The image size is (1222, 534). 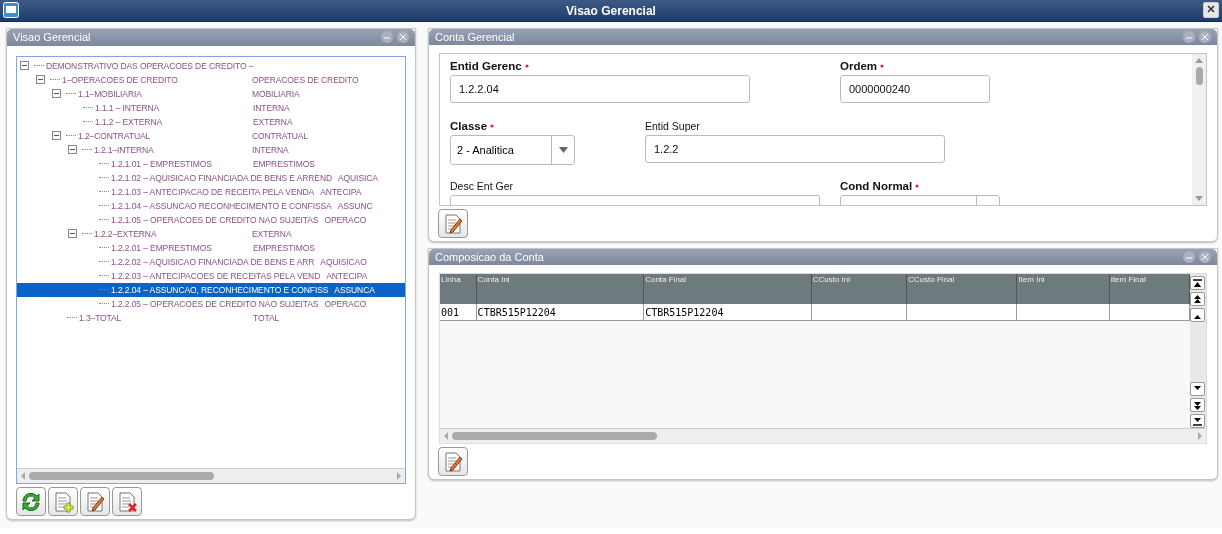 What do you see at coordinates (859, 289) in the screenshot?
I see `column-header: CCusto Ini` at bounding box center [859, 289].